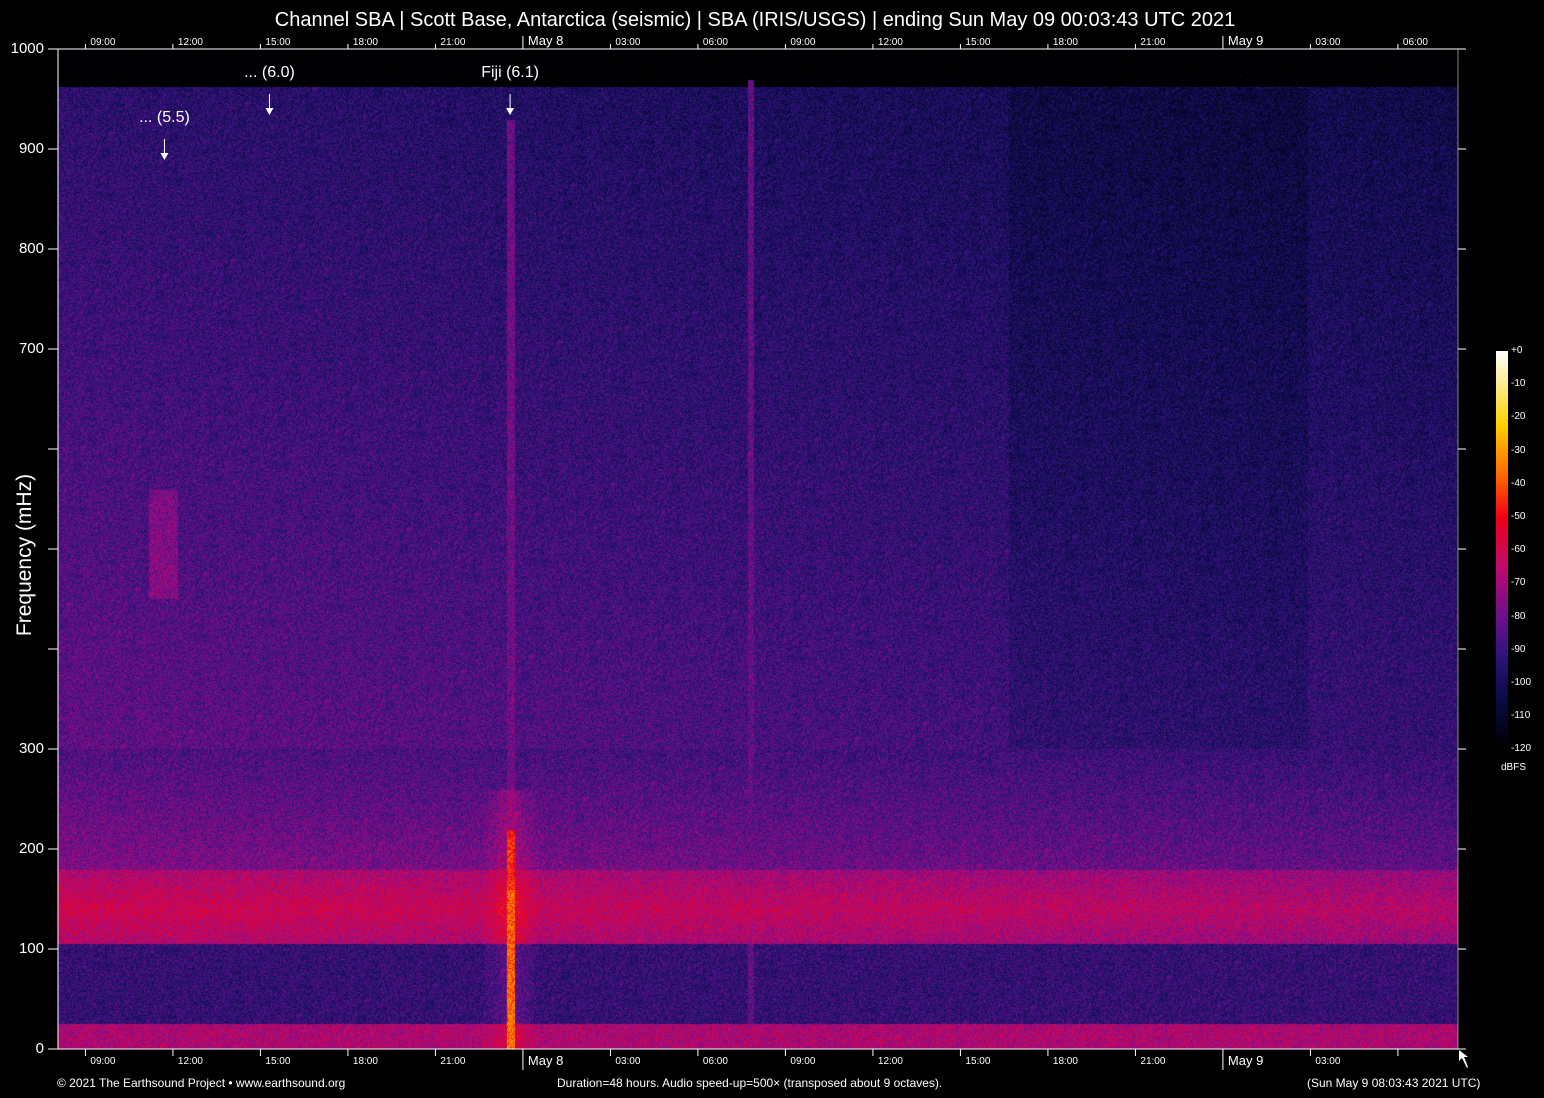 The height and width of the screenshot is (1098, 1544). I want to click on x-tick-label-bottom: May 8, so click(545, 1060).